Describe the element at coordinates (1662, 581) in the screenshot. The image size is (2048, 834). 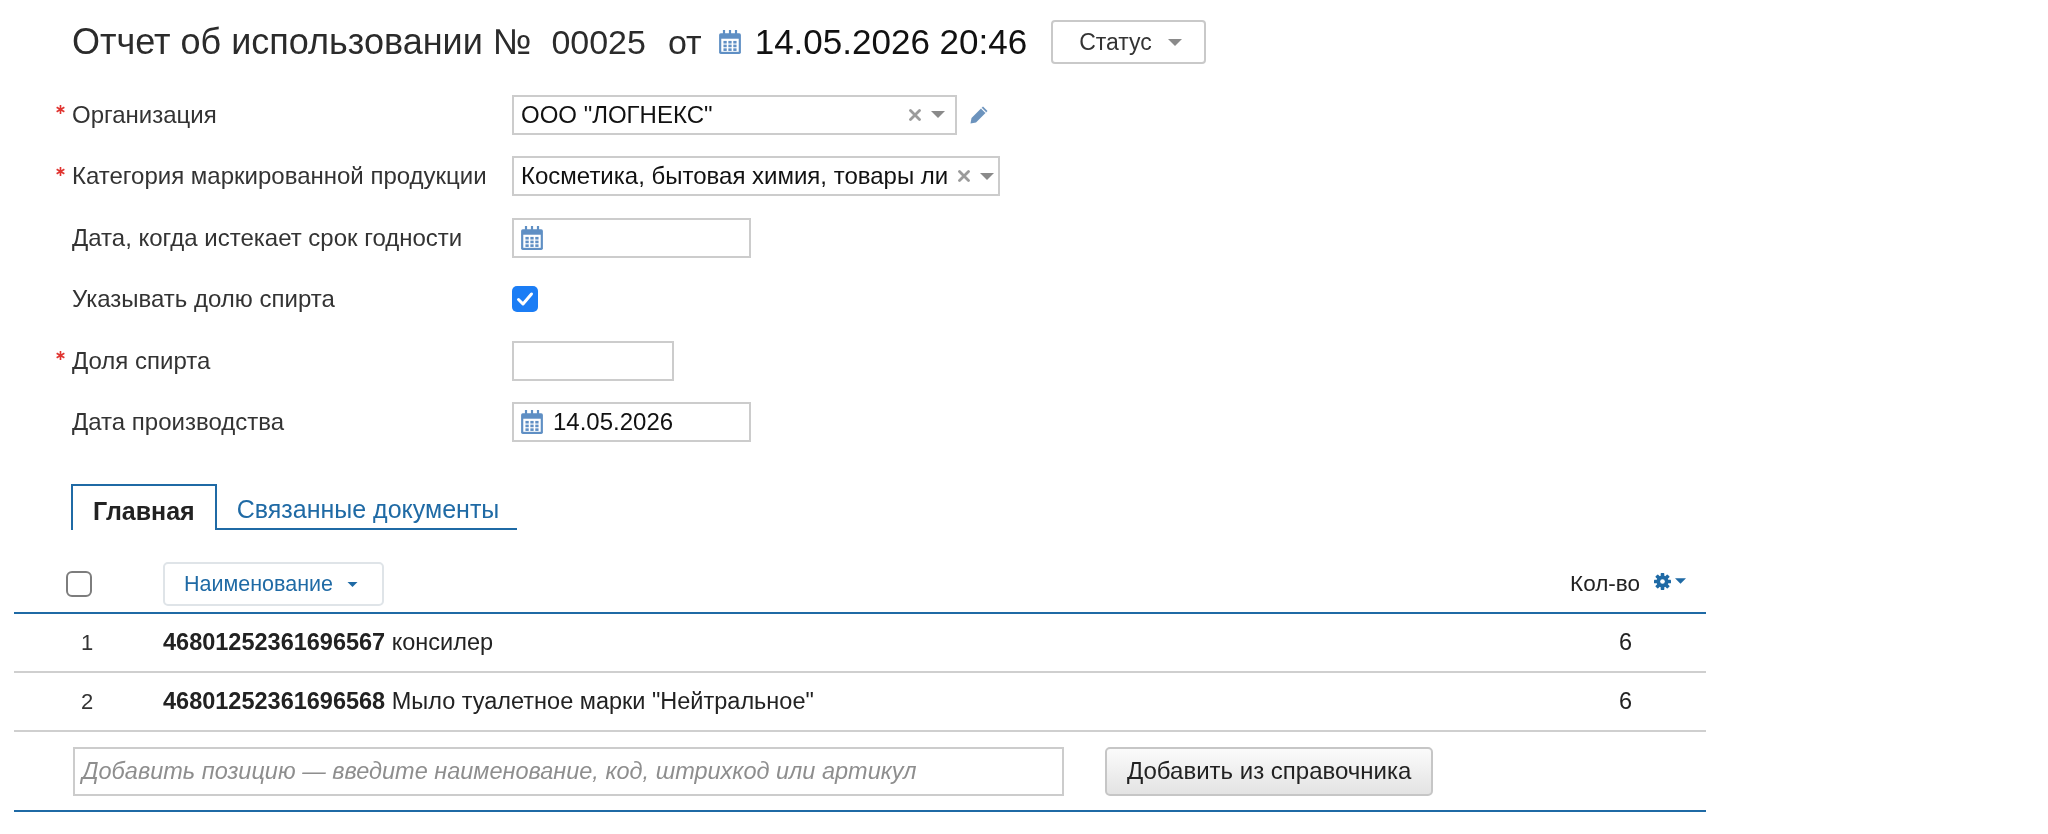
I see `settings-icon` at that location.